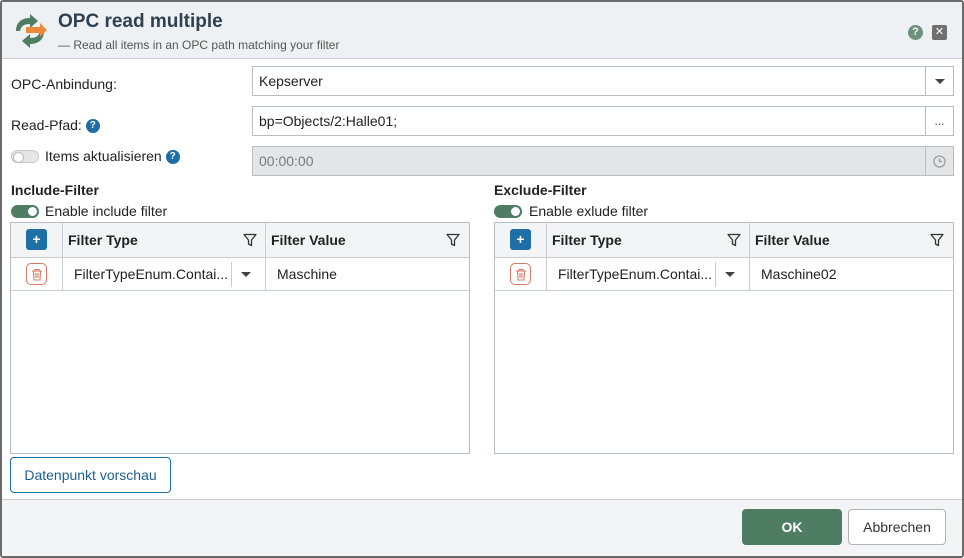 The width and height of the screenshot is (964, 558). Describe the element at coordinates (307, 274) in the screenshot. I see `filter-value-cell: Maschine` at that location.